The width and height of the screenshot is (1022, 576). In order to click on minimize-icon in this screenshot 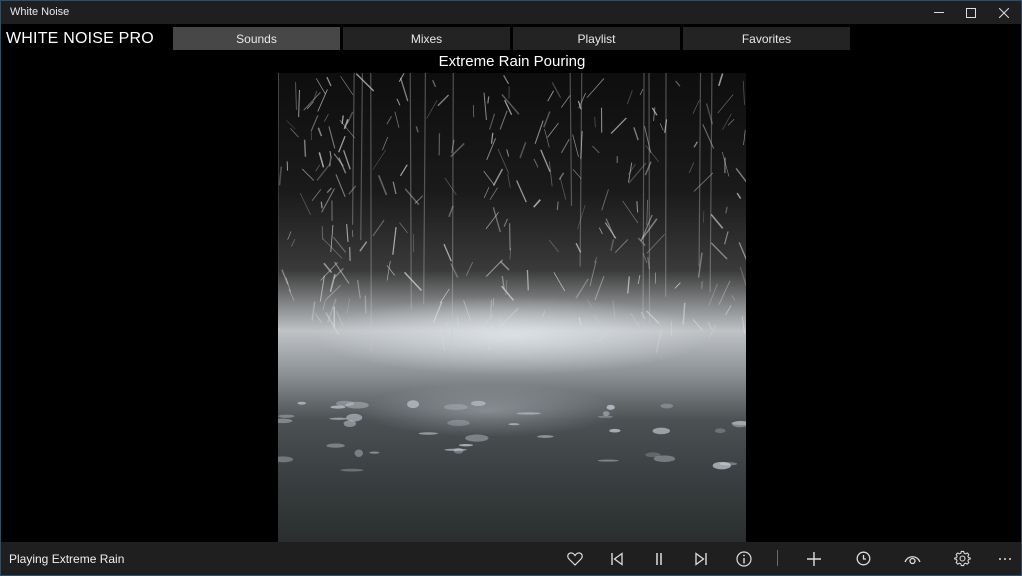, I will do `click(938, 12)`.